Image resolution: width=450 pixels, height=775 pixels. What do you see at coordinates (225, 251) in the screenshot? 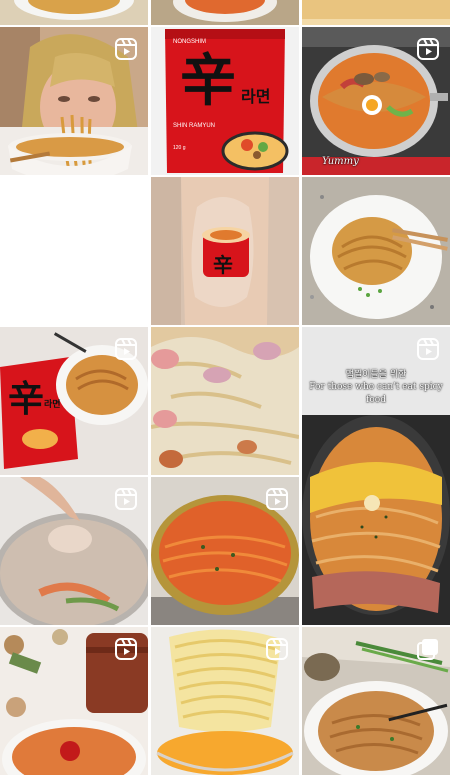
I see `grid-tile: 辛` at bounding box center [225, 251].